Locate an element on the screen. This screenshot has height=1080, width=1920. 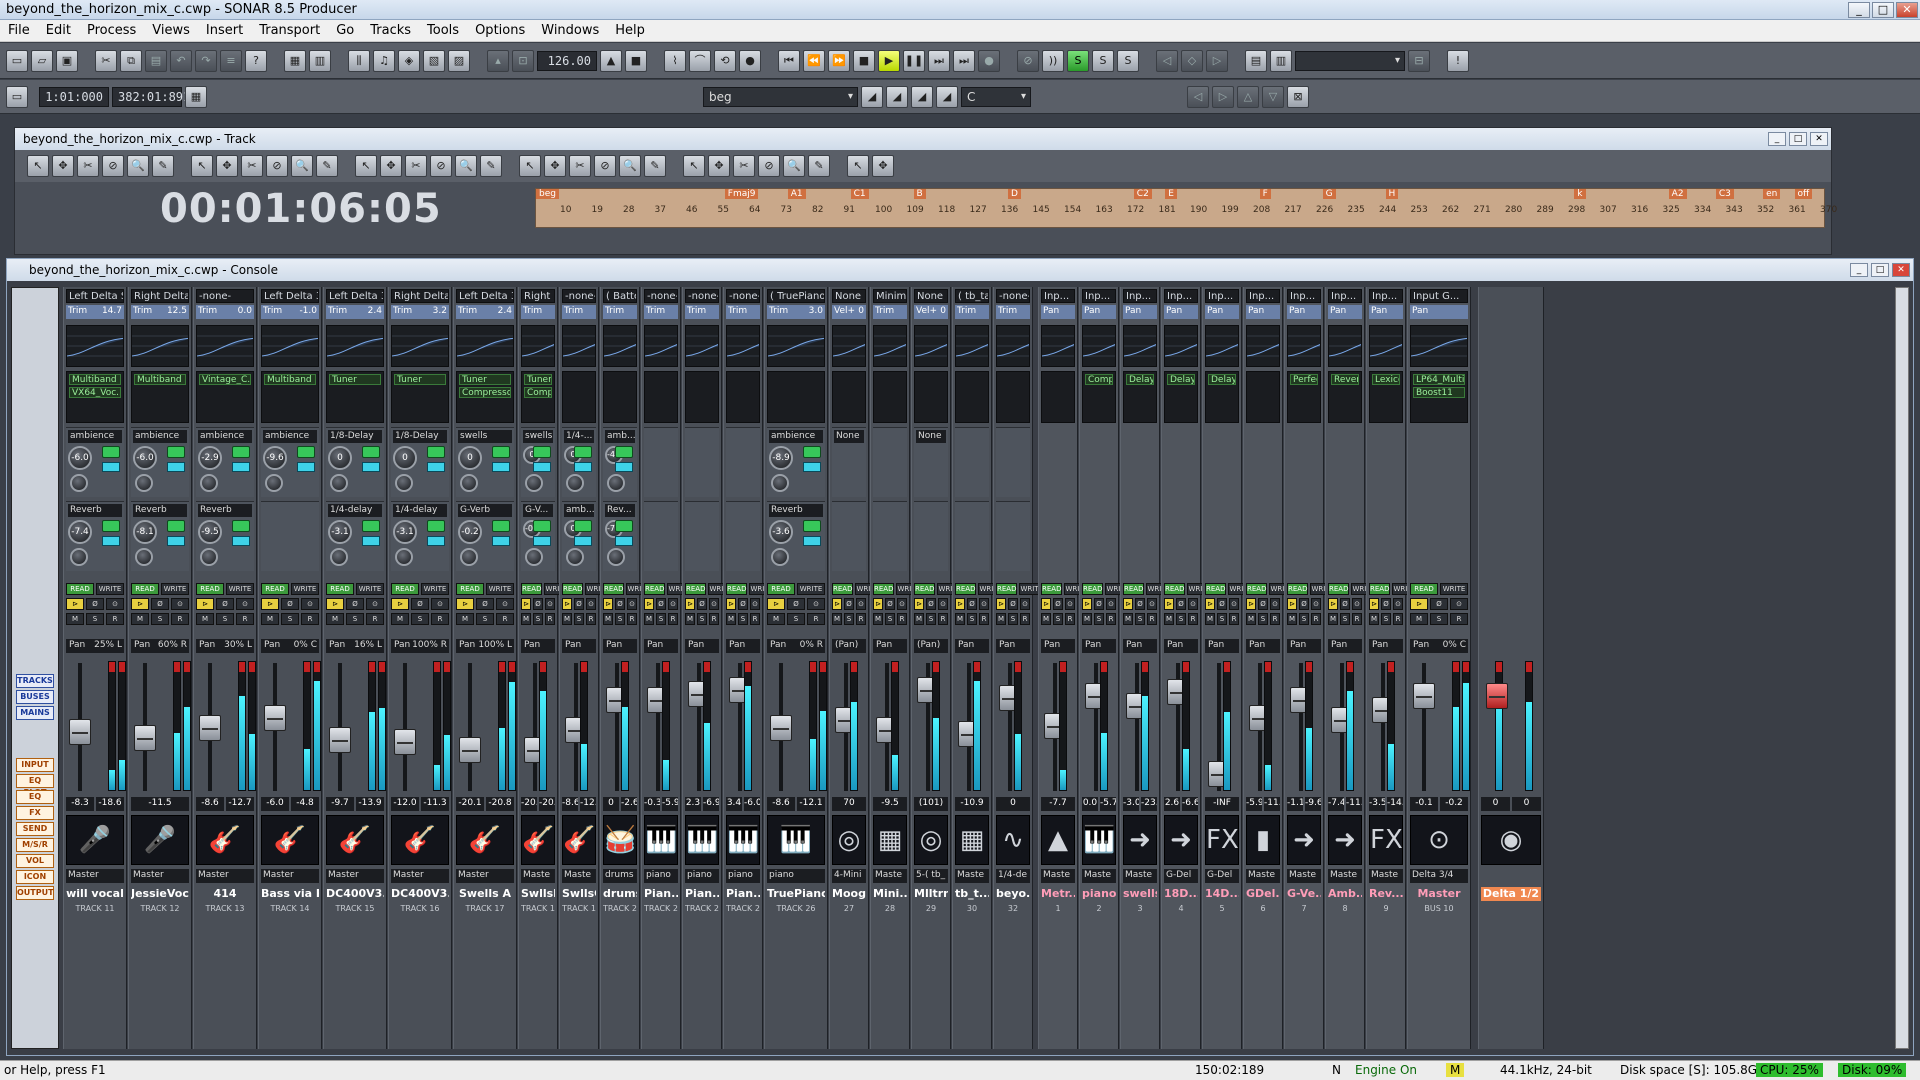
fx-plugin: Perfect is located at coordinates (1304, 379).